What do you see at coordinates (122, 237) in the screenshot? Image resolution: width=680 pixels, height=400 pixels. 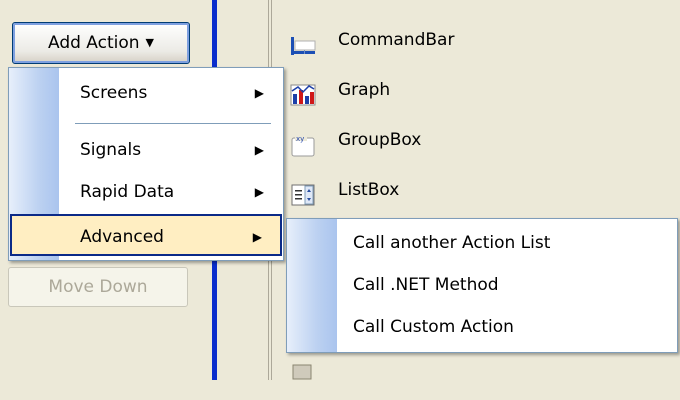 I see `menu-item-label: Advanced` at bounding box center [122, 237].